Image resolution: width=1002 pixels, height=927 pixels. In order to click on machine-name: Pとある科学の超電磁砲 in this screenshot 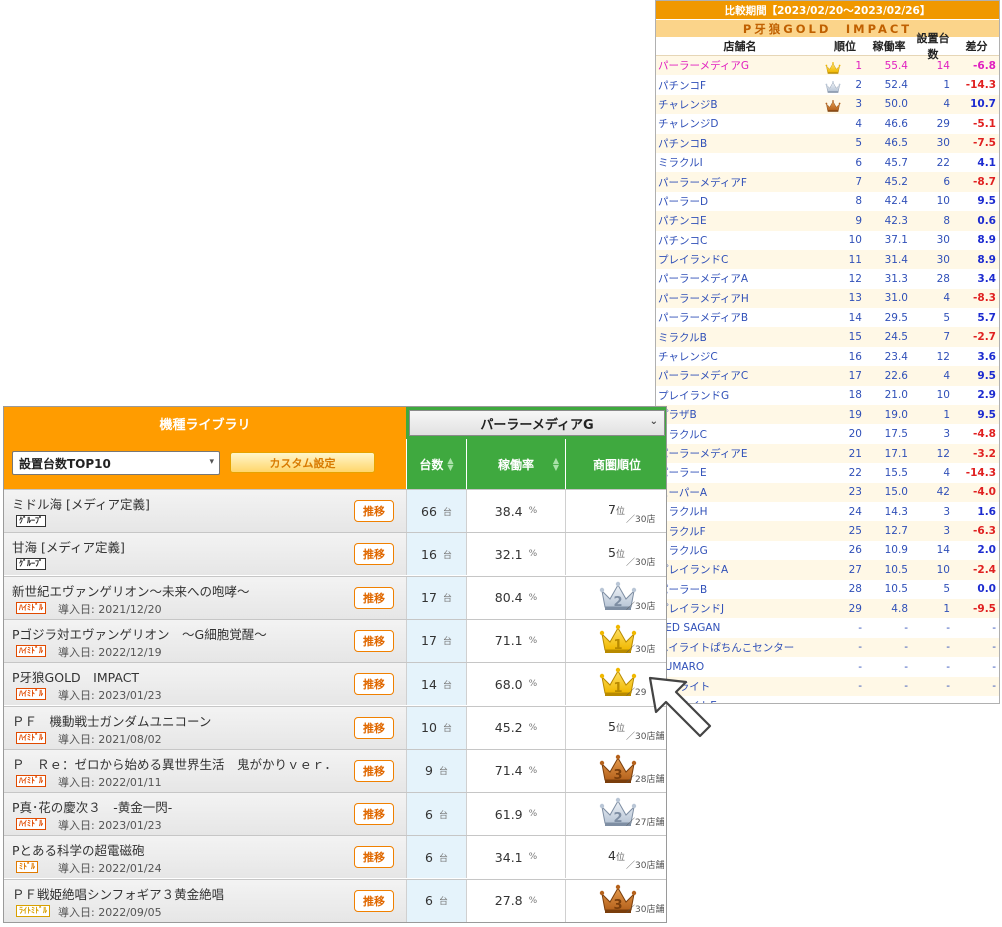, I will do `click(78, 849)`.